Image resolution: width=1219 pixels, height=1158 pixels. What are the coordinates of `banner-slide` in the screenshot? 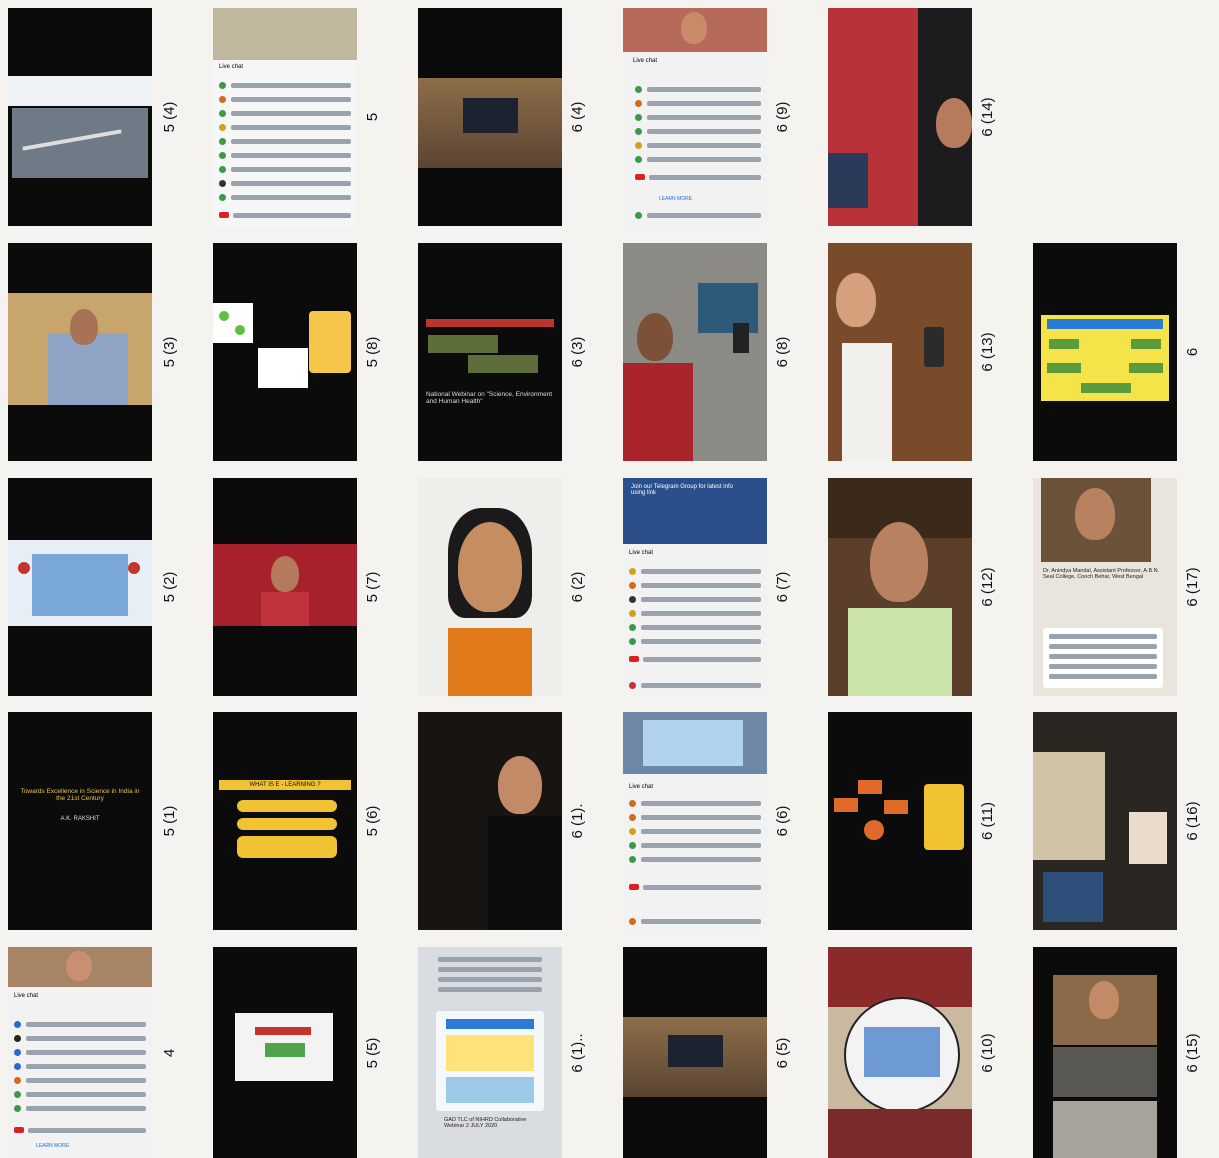 It's located at (80, 583).